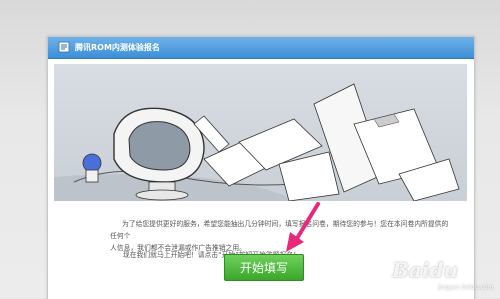 The width and height of the screenshot is (500, 299). Describe the element at coordinates (466, 287) in the screenshot. I see `watermark-subtext: jingyan.baidu.com` at that location.